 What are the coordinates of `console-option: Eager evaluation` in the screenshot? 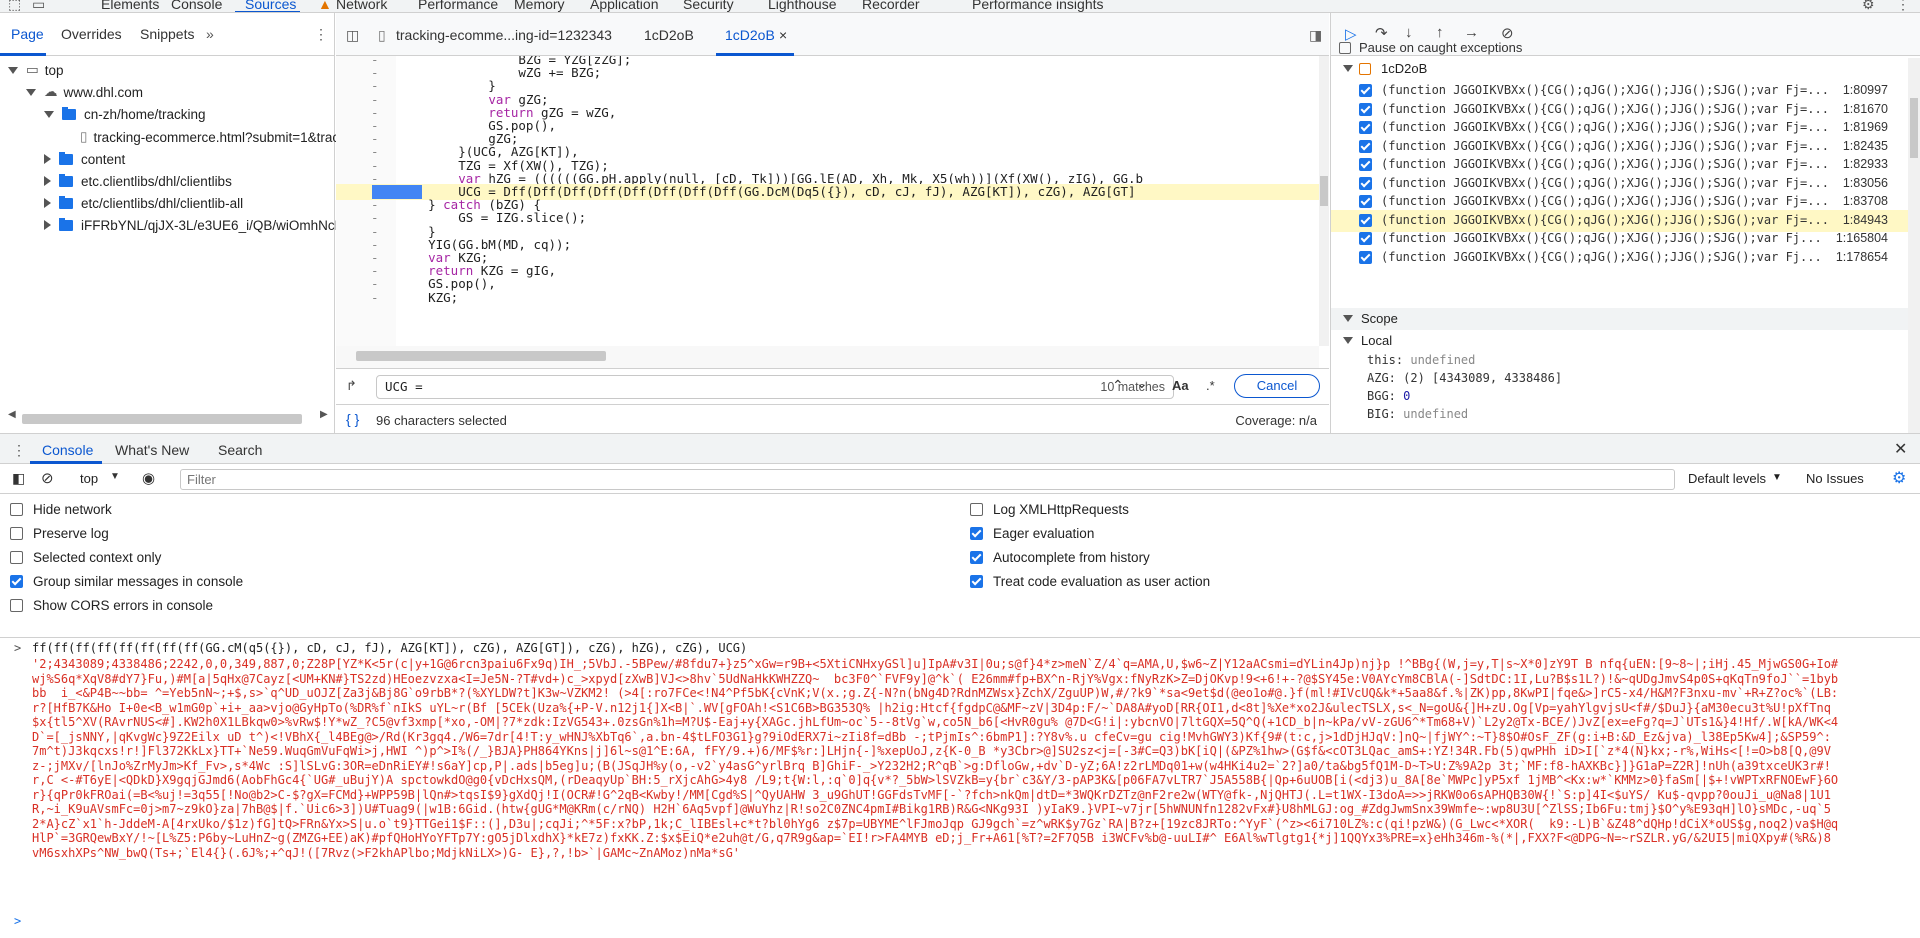 It's located at (1032, 533).